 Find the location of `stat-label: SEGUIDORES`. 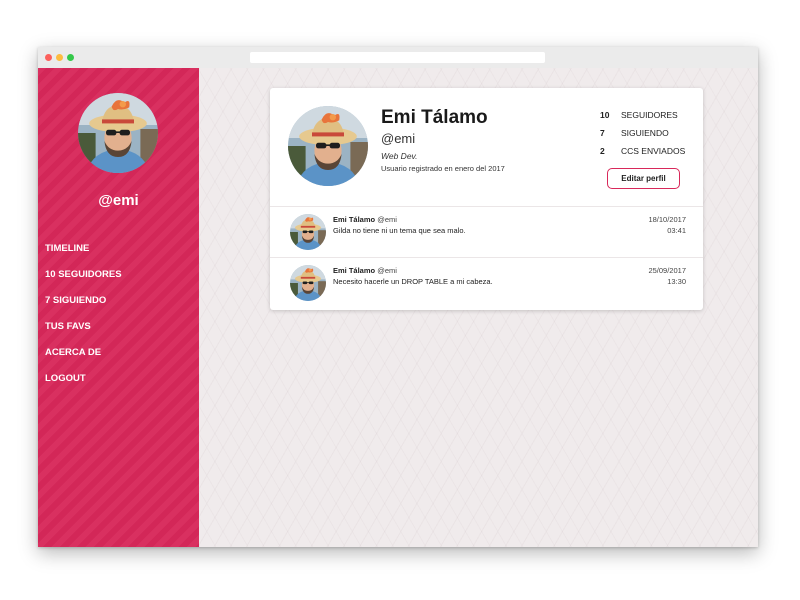

stat-label: SEGUIDORES is located at coordinates (649, 115).